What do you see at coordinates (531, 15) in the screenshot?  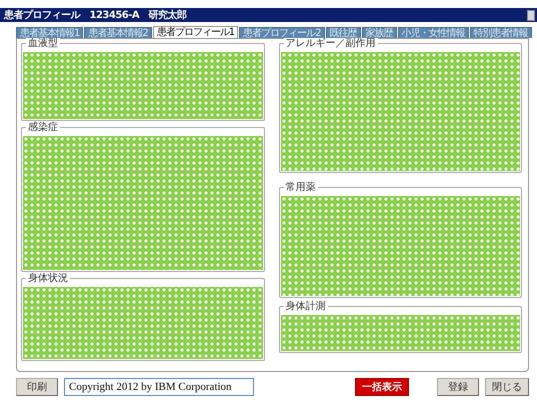 I see `window-control-icon` at bounding box center [531, 15].